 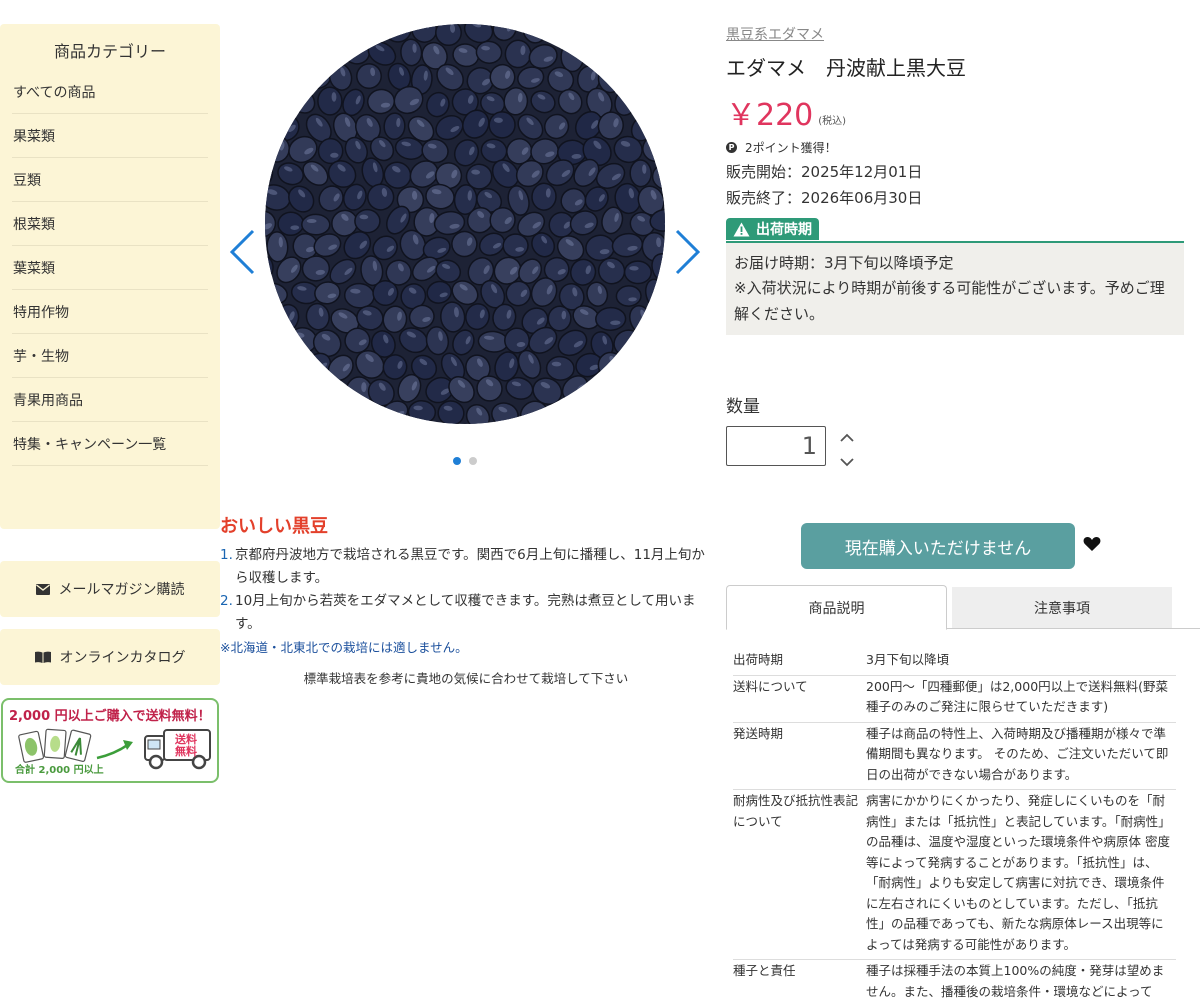 I want to click on cultivation-guide-text: 標準栽培表を参考に貴地の気候に合わせて栽培して下さい, so click(x=466, y=678).